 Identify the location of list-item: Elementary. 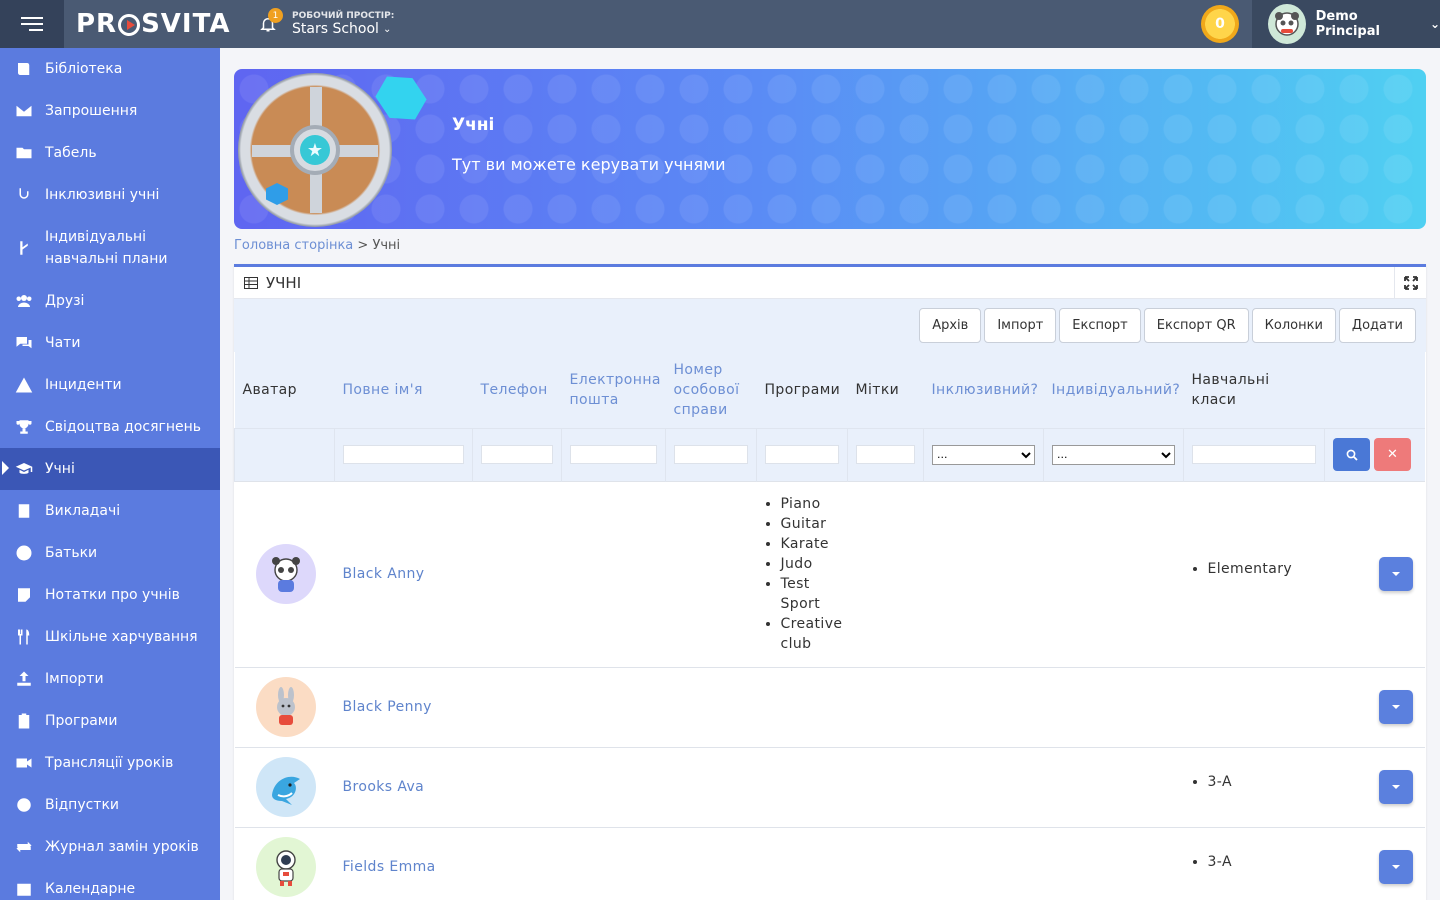
(1262, 569).